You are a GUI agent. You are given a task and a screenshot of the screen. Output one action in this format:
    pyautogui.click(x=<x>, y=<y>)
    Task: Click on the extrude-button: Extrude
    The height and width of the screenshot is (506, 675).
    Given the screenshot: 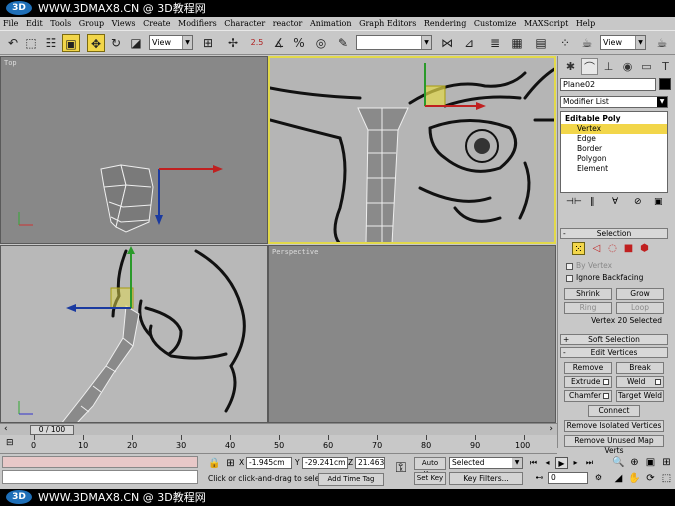 What is the action you would take?
    pyautogui.click(x=588, y=382)
    